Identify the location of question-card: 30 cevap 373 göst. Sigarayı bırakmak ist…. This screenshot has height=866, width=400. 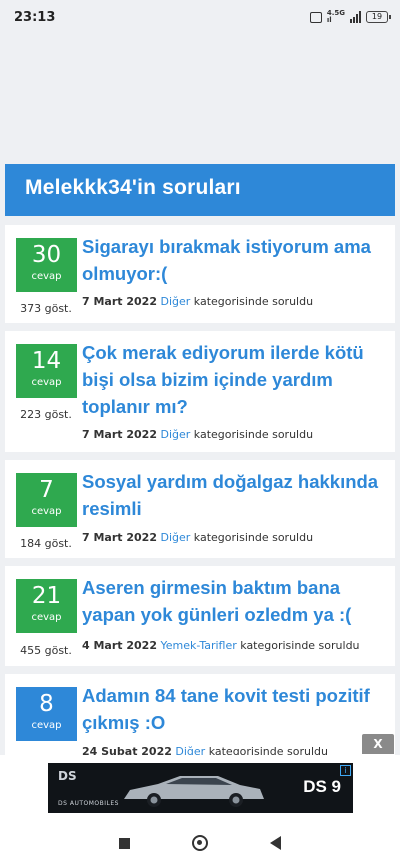
(200, 274).